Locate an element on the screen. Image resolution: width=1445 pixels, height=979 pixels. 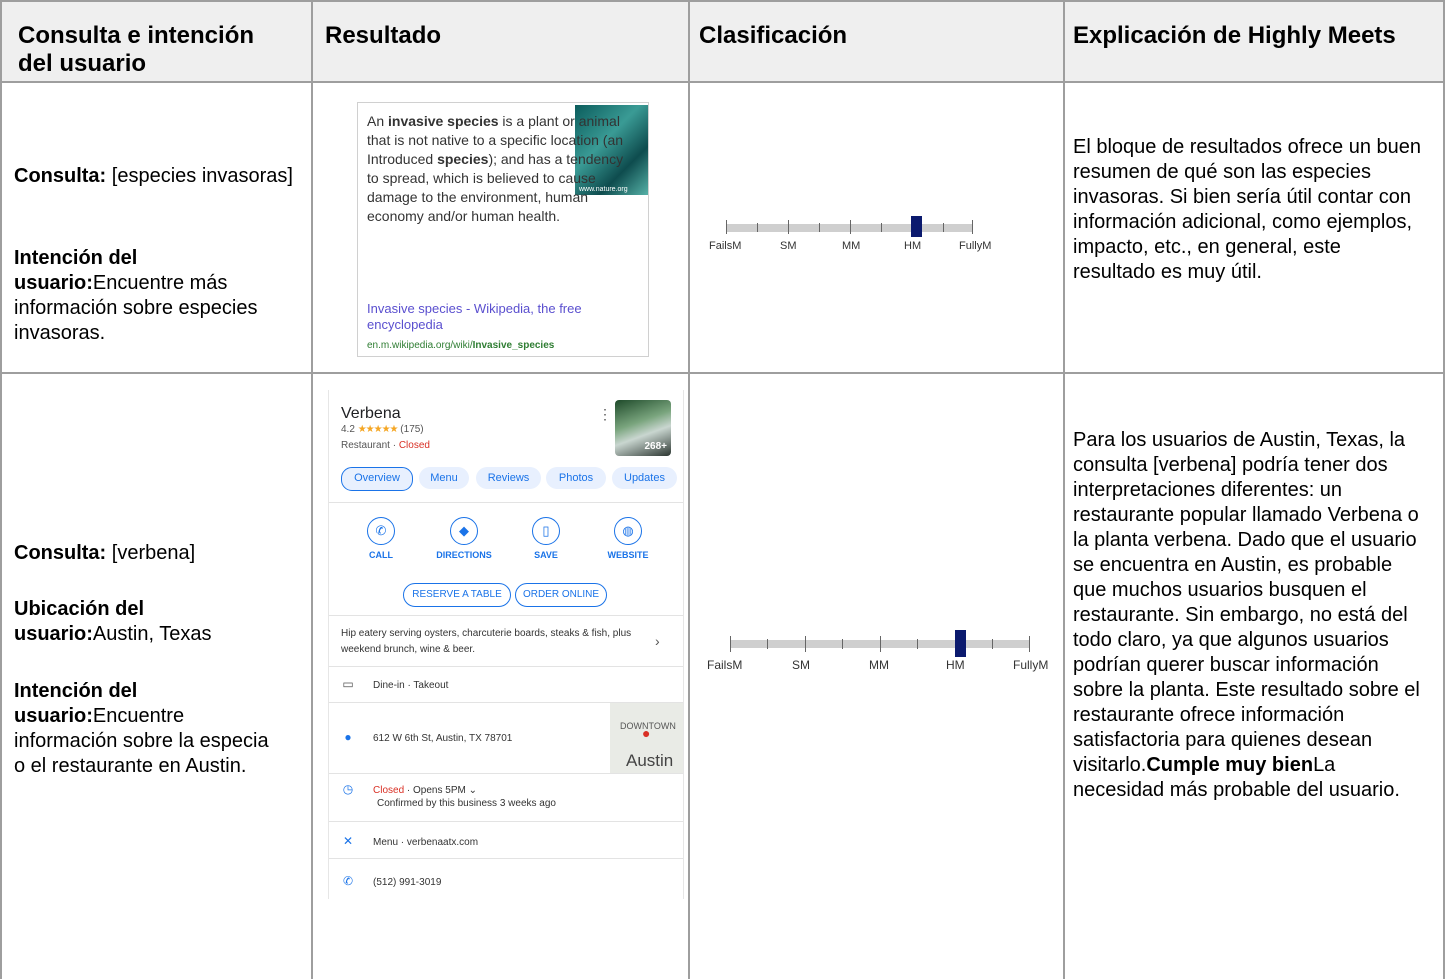
query-value: [verbena] is located at coordinates (151, 553).